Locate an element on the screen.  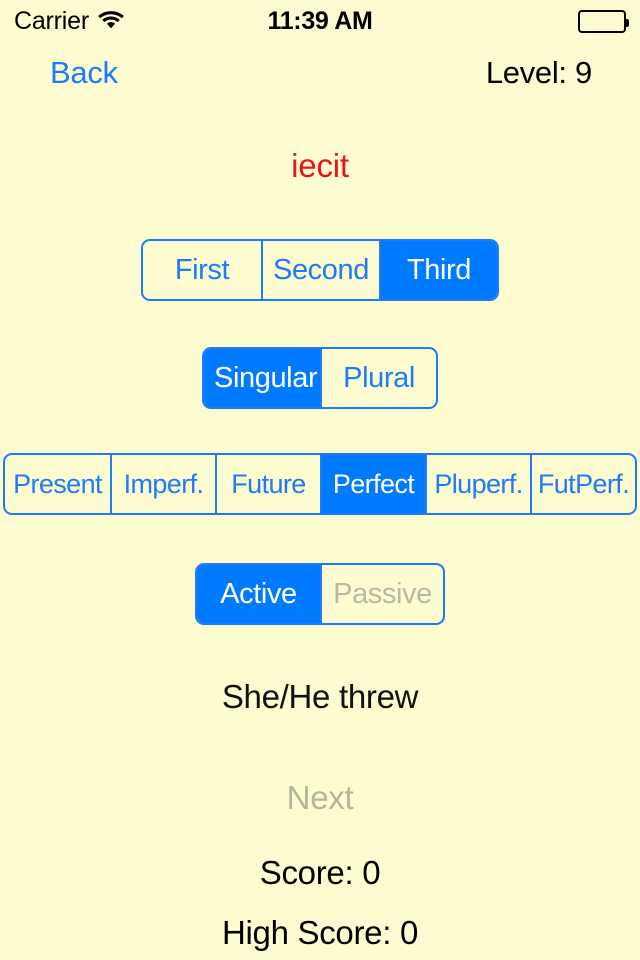
segment-future: Future is located at coordinates (267, 484).